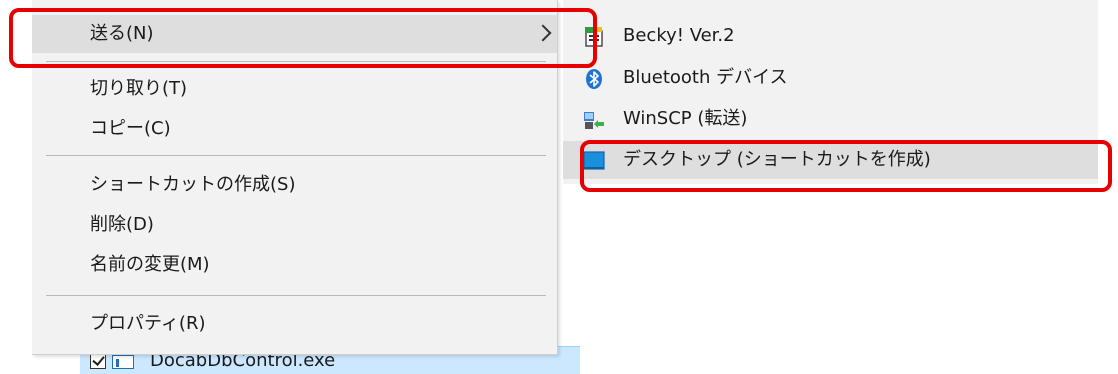 The width and height of the screenshot is (1118, 374). Describe the element at coordinates (830, 36) in the screenshot. I see `submenu-item-becky: Becky! Ver.2` at that location.